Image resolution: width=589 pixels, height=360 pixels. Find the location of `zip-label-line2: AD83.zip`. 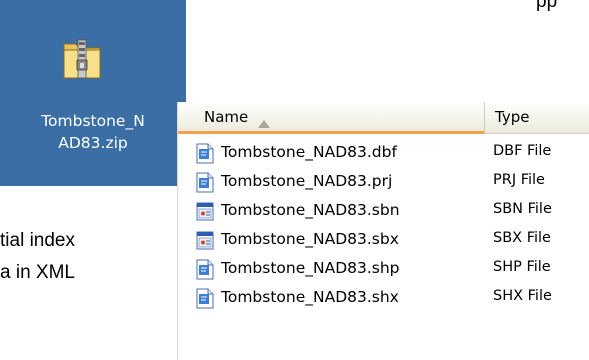

zip-label-line2: AD83.zip is located at coordinates (93, 143).